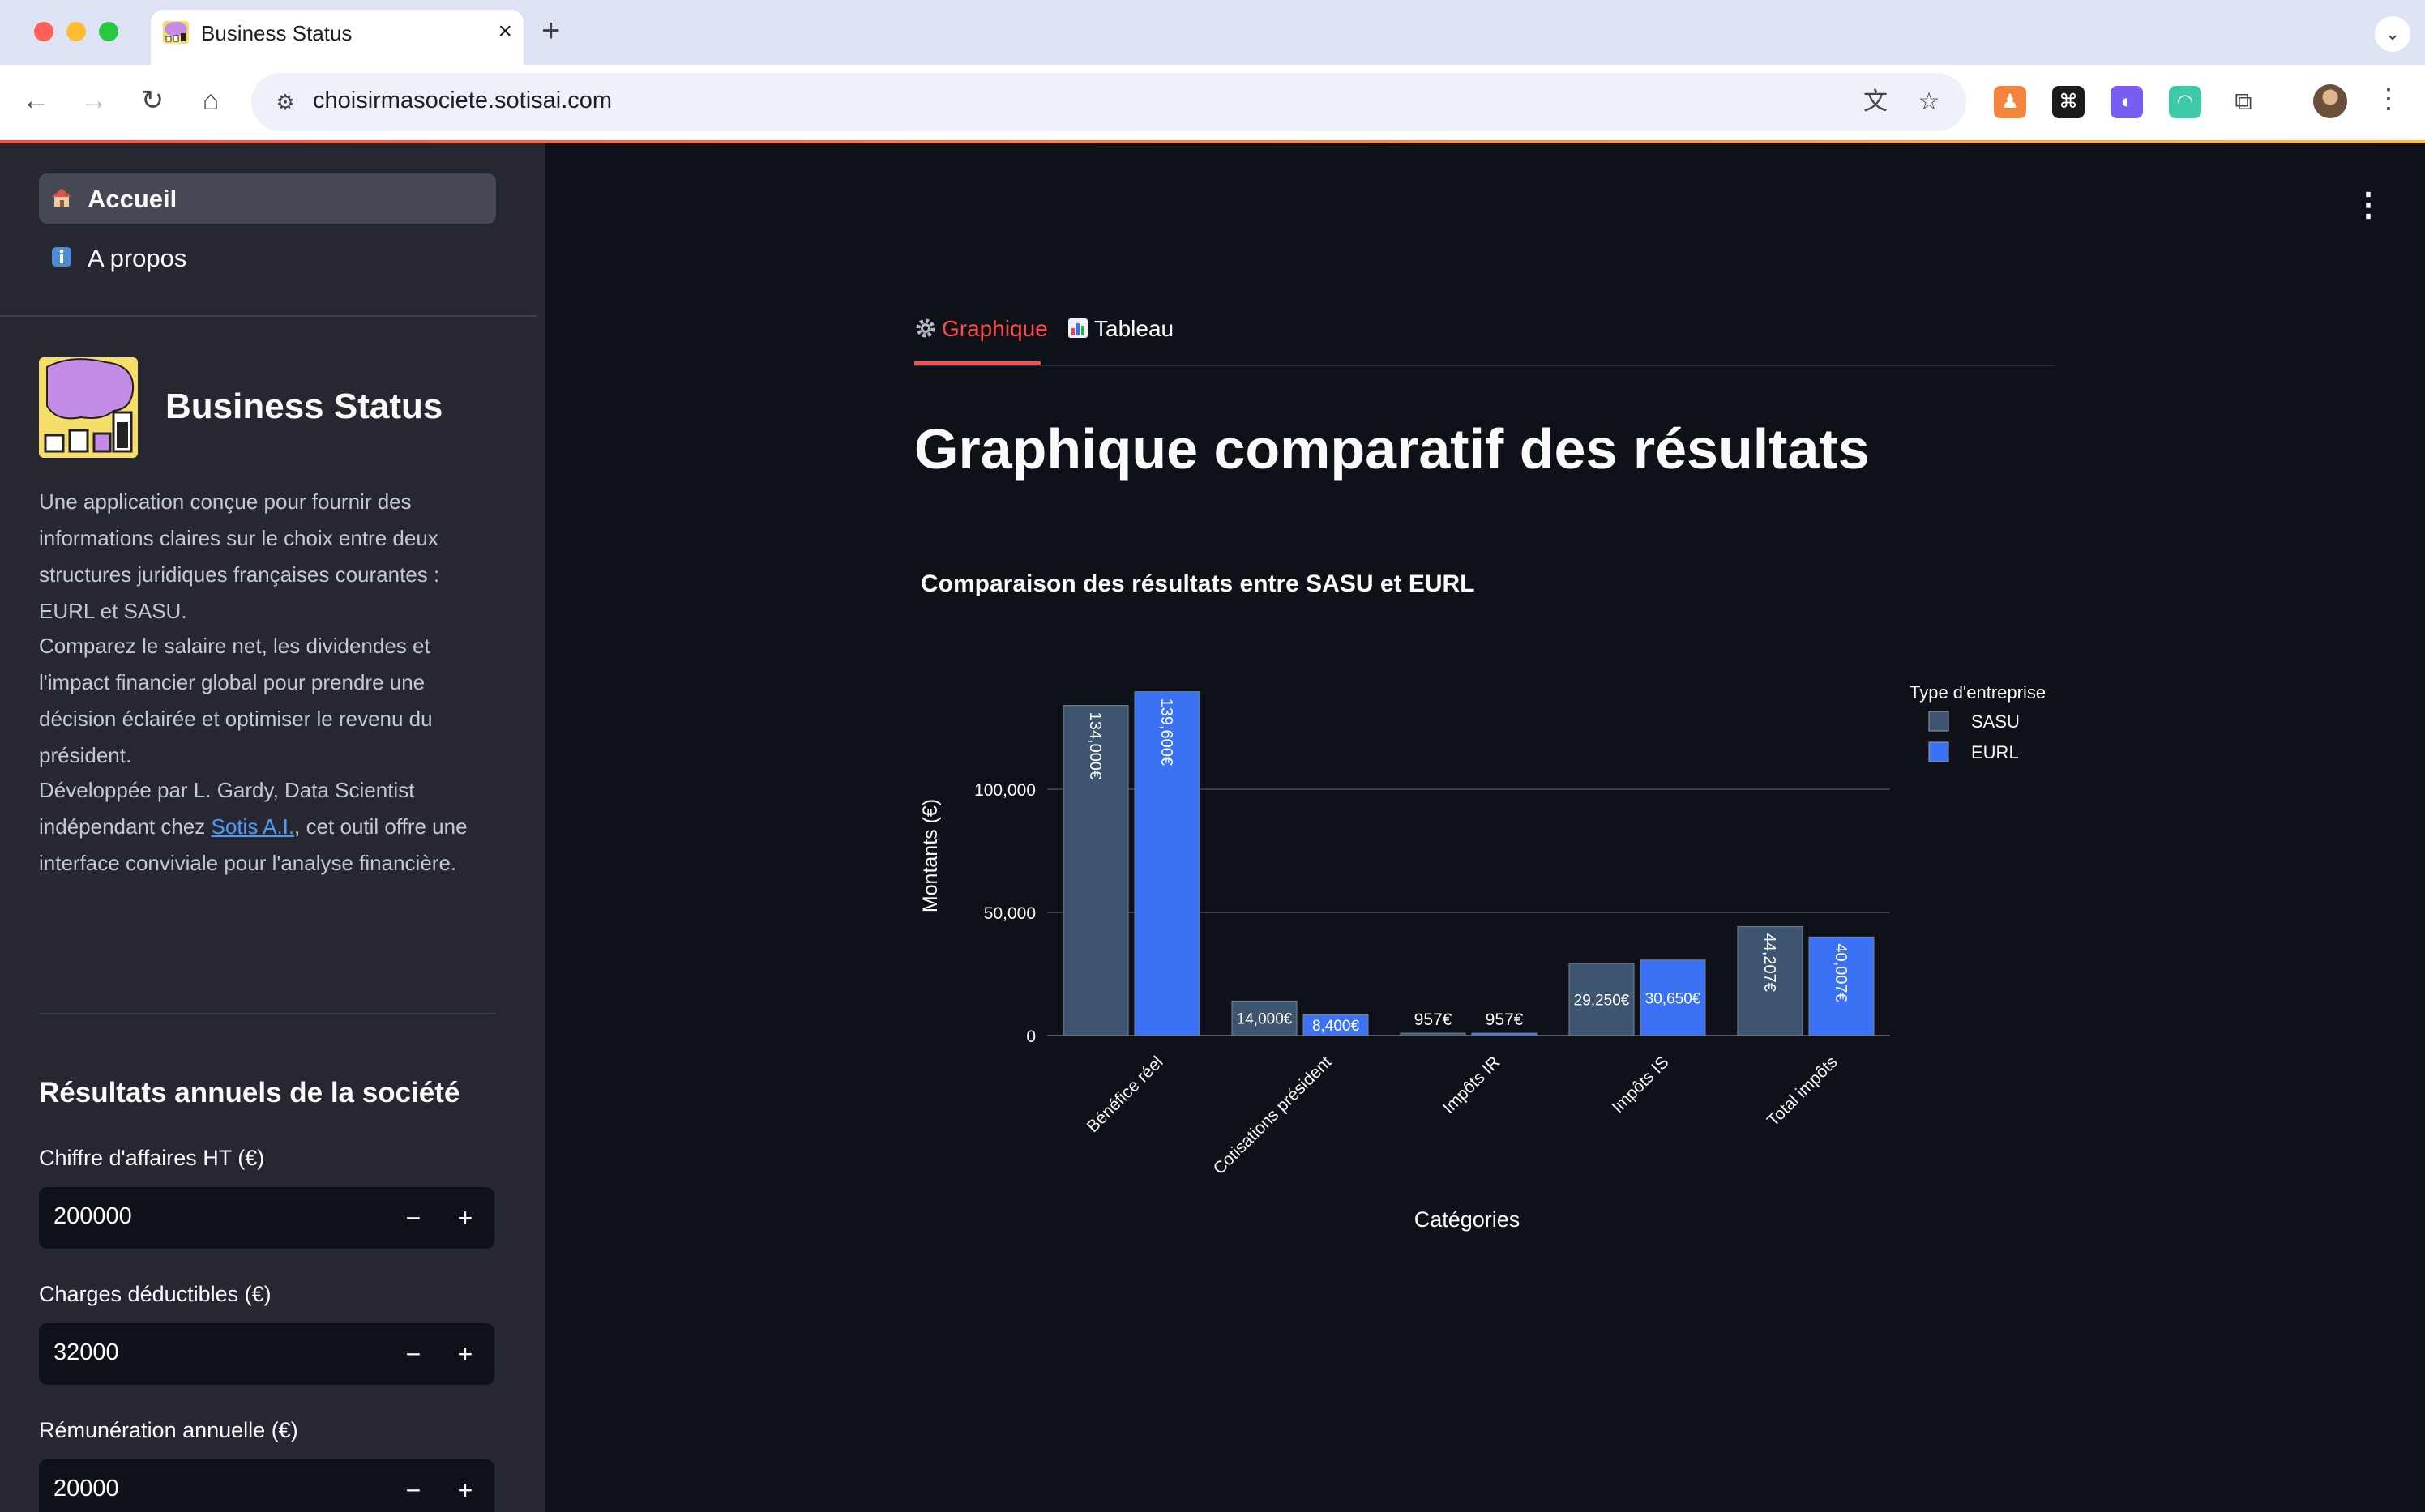  I want to click on page-title: Graphique comparatif des résultats, so click(1392, 449).